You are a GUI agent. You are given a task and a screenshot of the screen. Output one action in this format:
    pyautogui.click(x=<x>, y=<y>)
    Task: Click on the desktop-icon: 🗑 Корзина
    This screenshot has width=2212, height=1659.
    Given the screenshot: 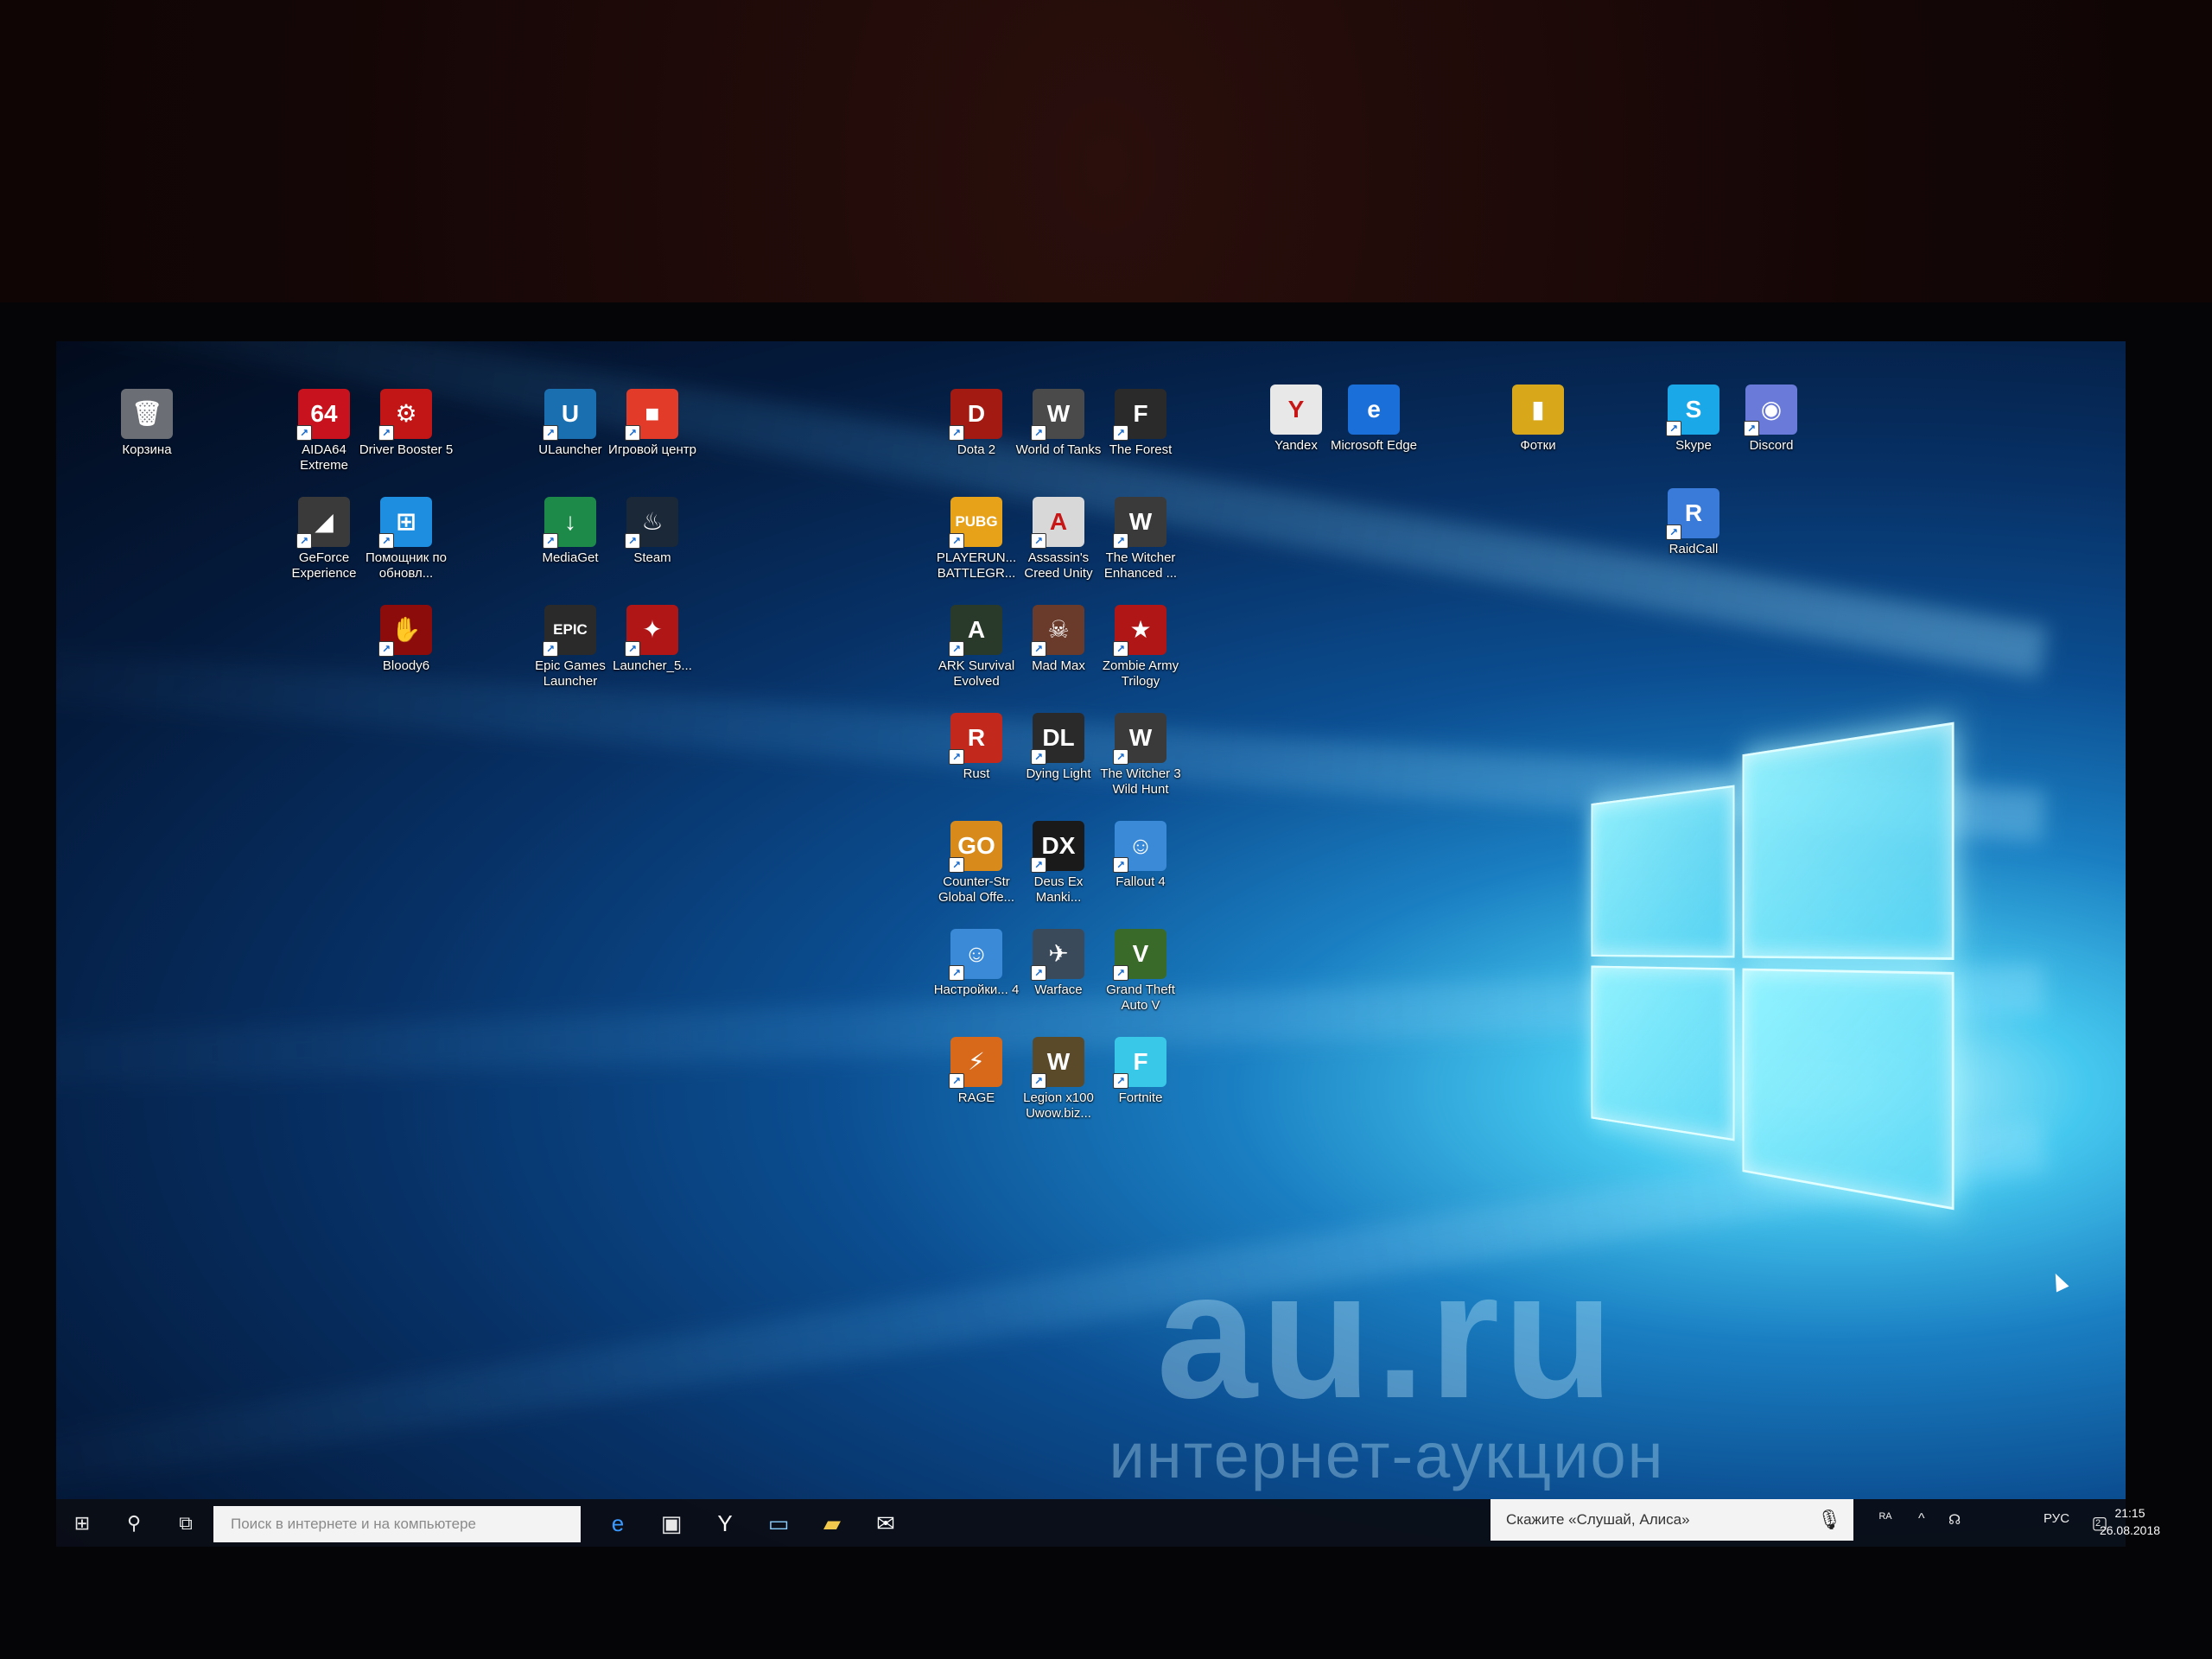 What is the action you would take?
    pyautogui.click(x=146, y=423)
    